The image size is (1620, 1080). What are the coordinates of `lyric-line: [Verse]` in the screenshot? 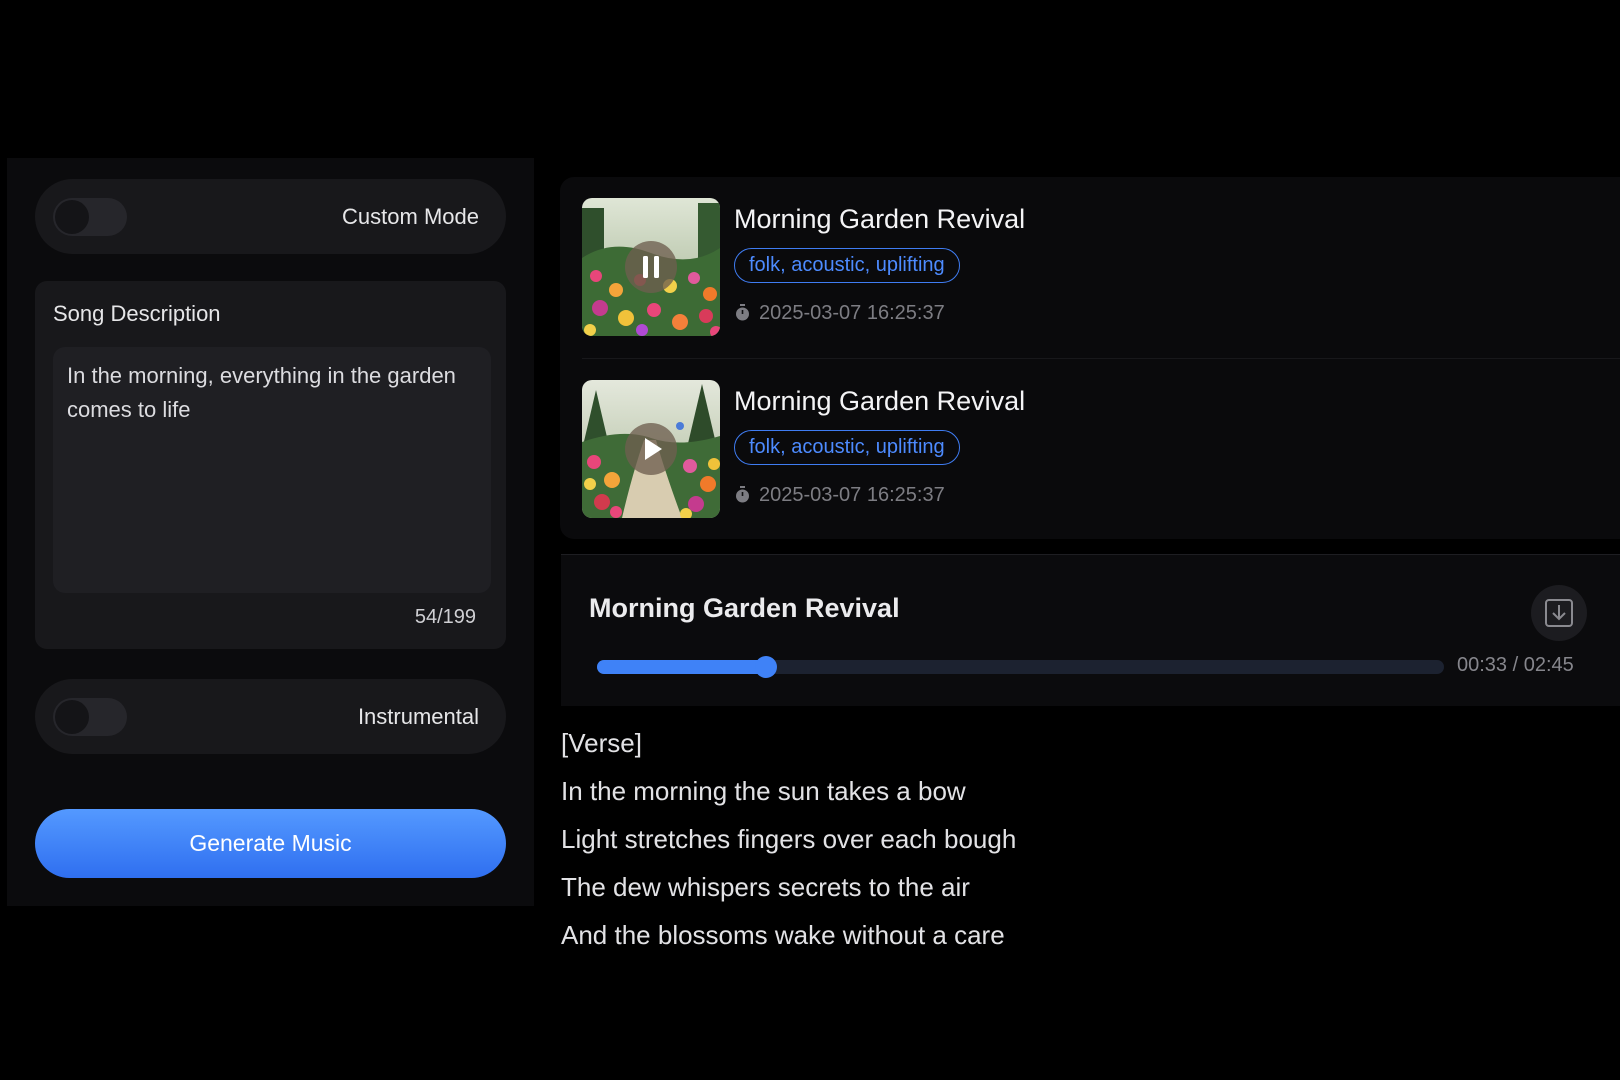 It's located at (601, 743).